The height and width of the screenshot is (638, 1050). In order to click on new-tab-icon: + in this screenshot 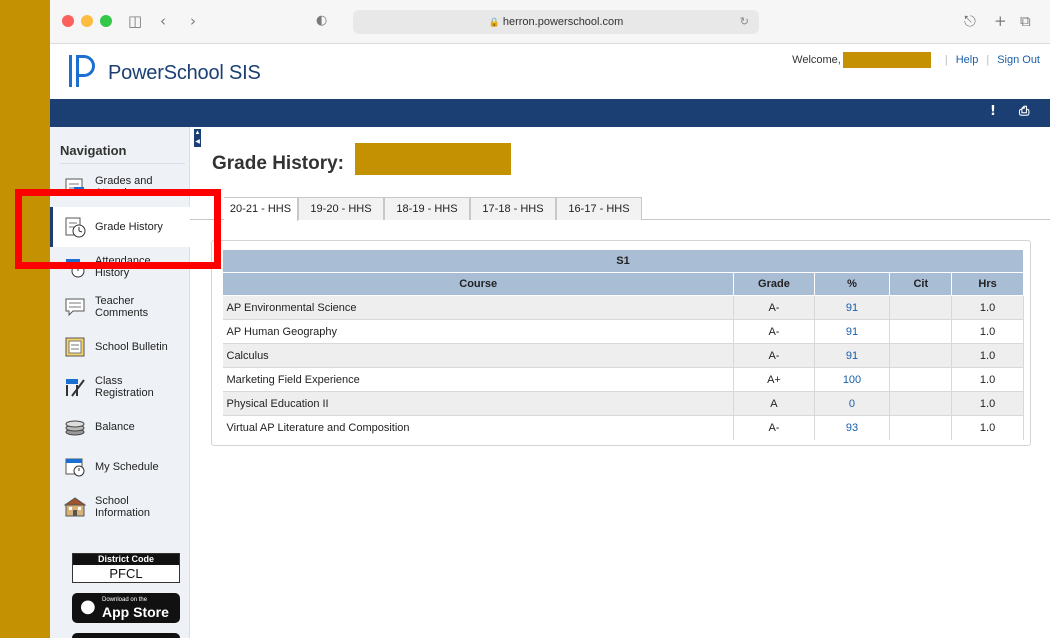, I will do `click(1000, 21)`.